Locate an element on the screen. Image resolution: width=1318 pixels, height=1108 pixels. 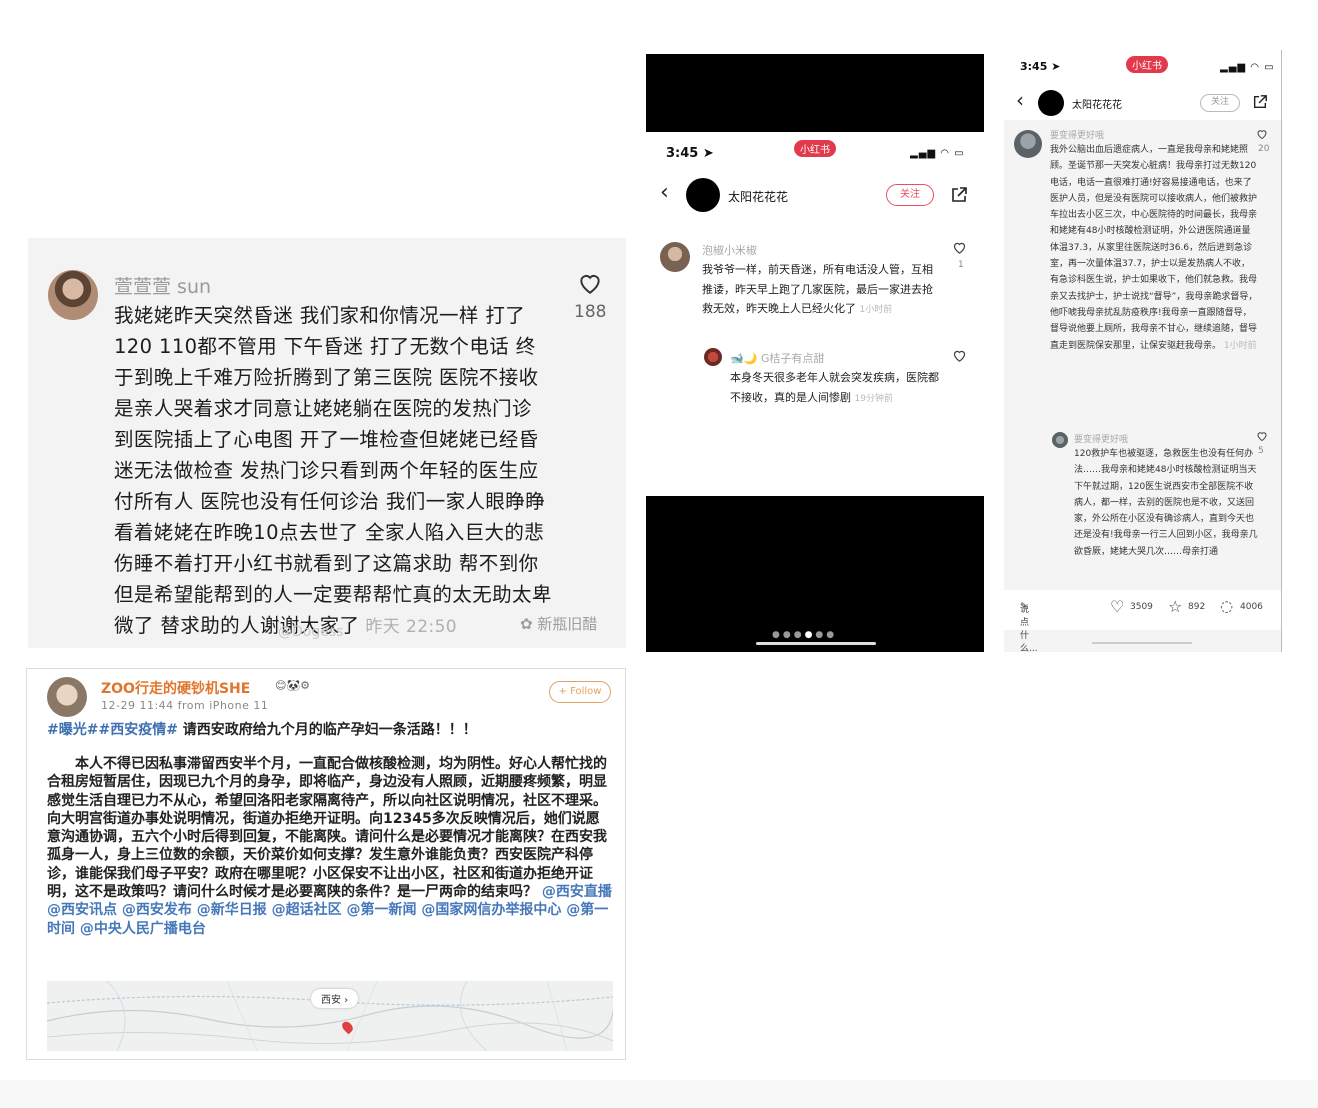
hashtags: #曝光##西安疫情# is located at coordinates (112, 730).